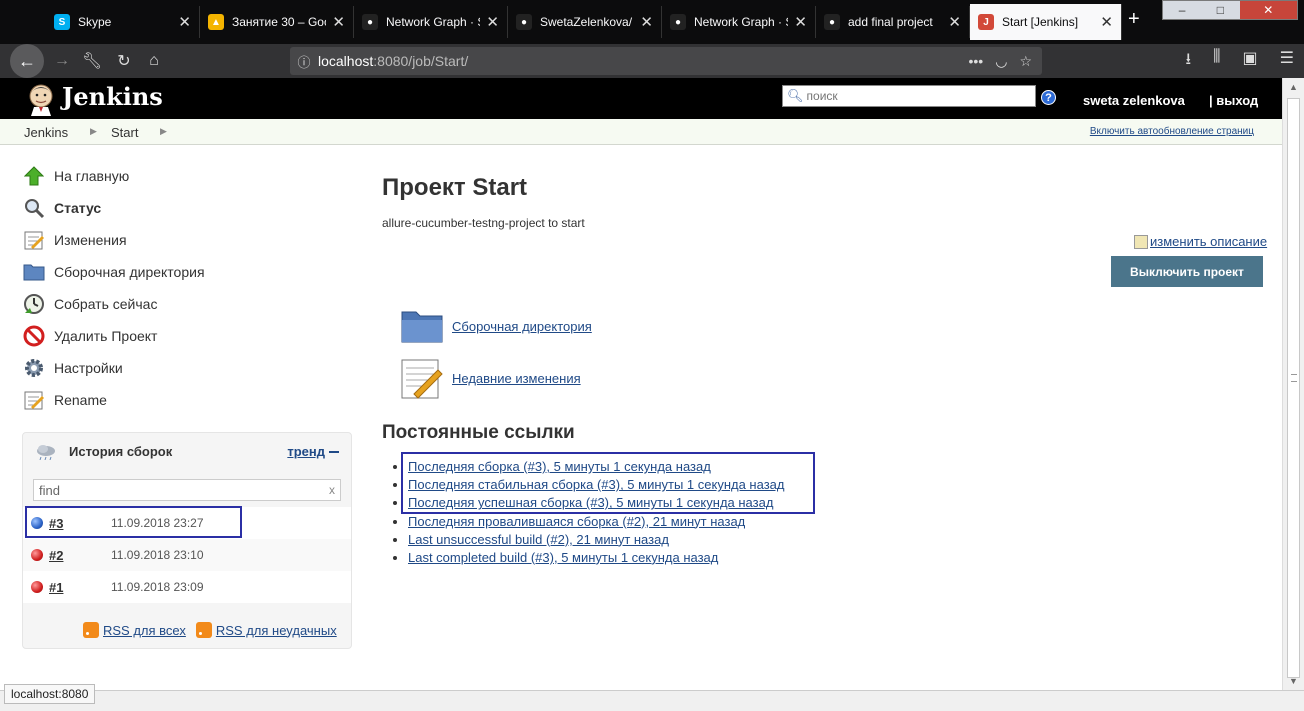  Describe the element at coordinates (187, 336) in the screenshot. I see `sidebar-item-delete-project: Удалить Проект` at that location.